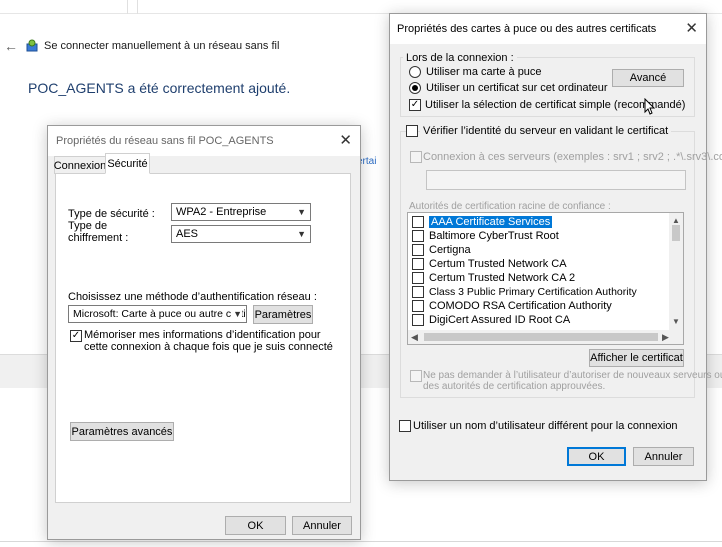 Image resolution: width=722 pixels, height=547 pixels. I want to click on tab-securite: Sécurité, so click(127, 163).